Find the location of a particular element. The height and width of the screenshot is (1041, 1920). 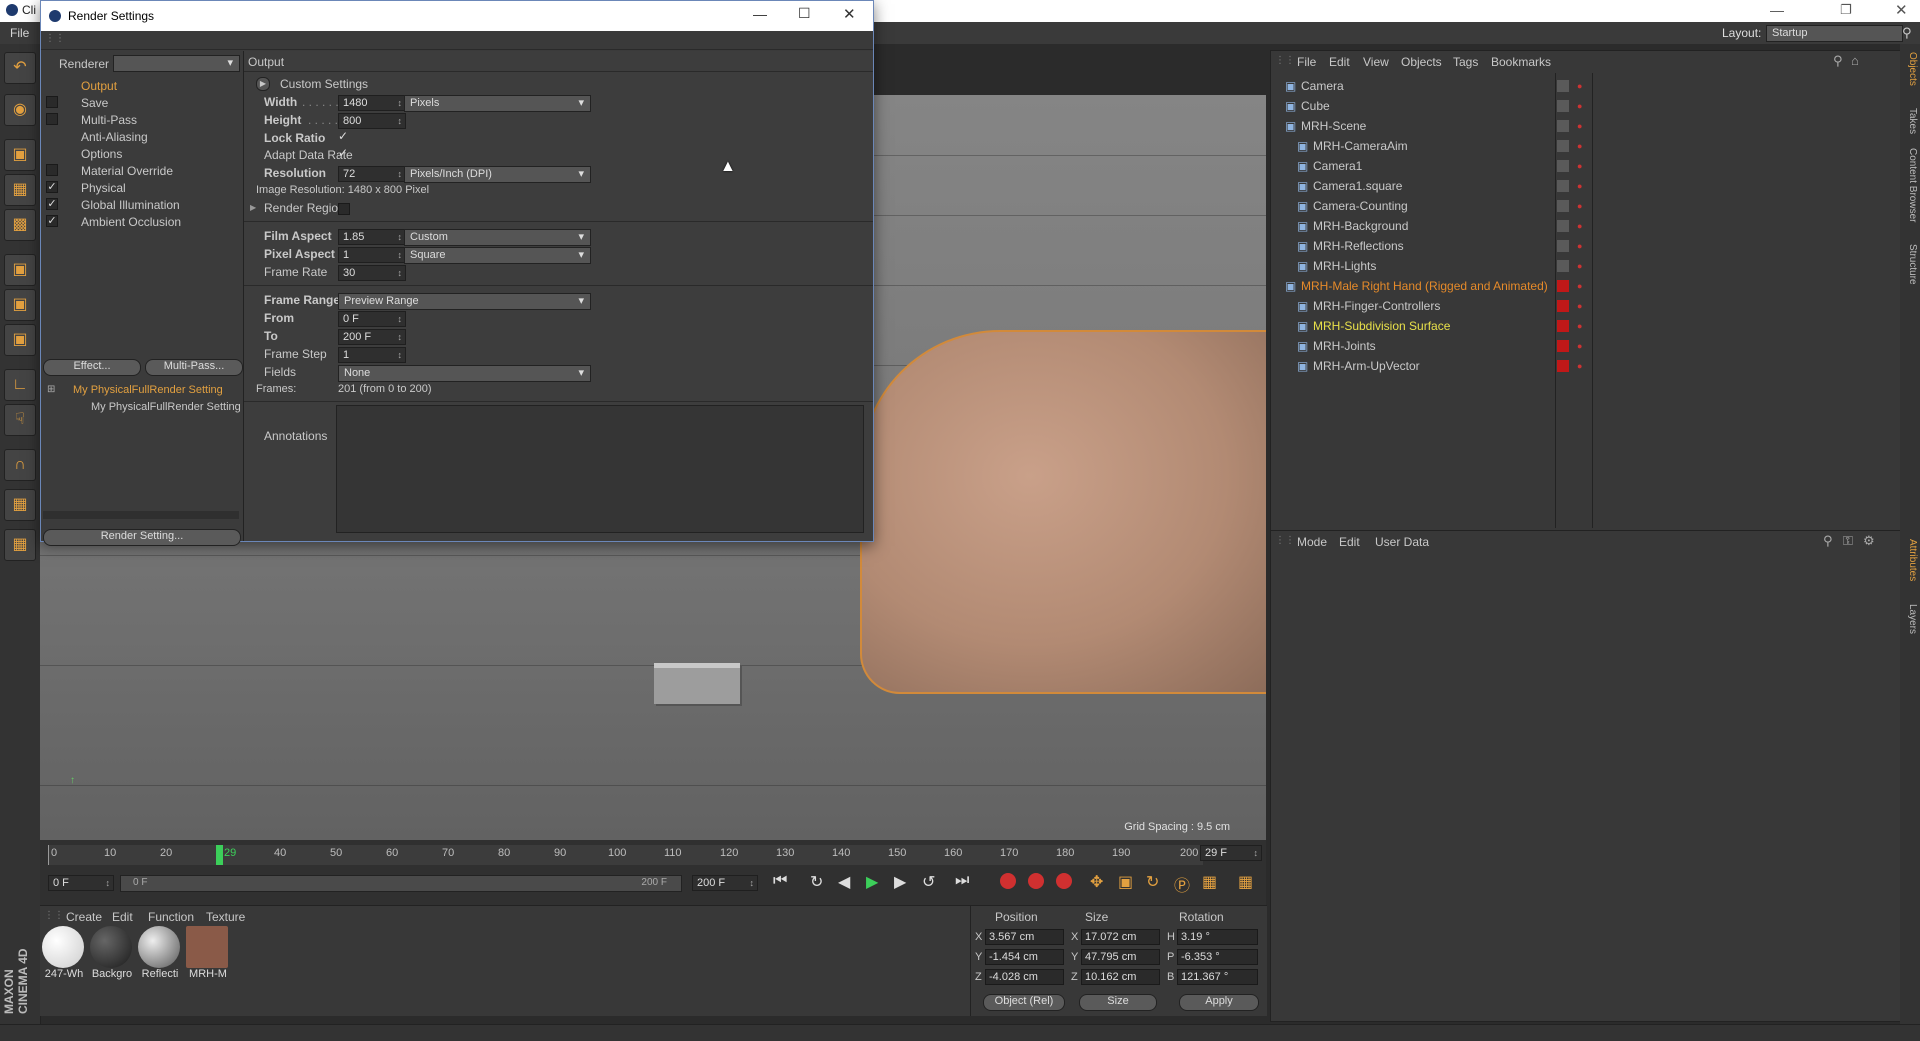

object-name: Camera1.square is located at coordinates (1357, 186).